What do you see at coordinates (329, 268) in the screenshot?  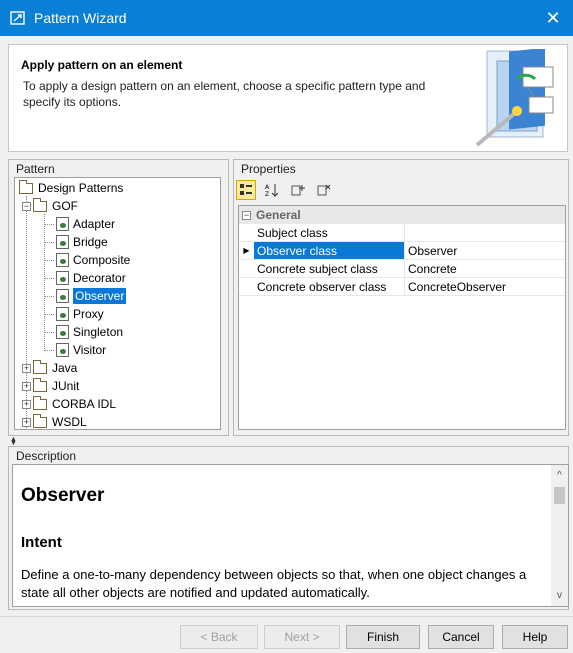 I see `property-name: Concrete subject class` at bounding box center [329, 268].